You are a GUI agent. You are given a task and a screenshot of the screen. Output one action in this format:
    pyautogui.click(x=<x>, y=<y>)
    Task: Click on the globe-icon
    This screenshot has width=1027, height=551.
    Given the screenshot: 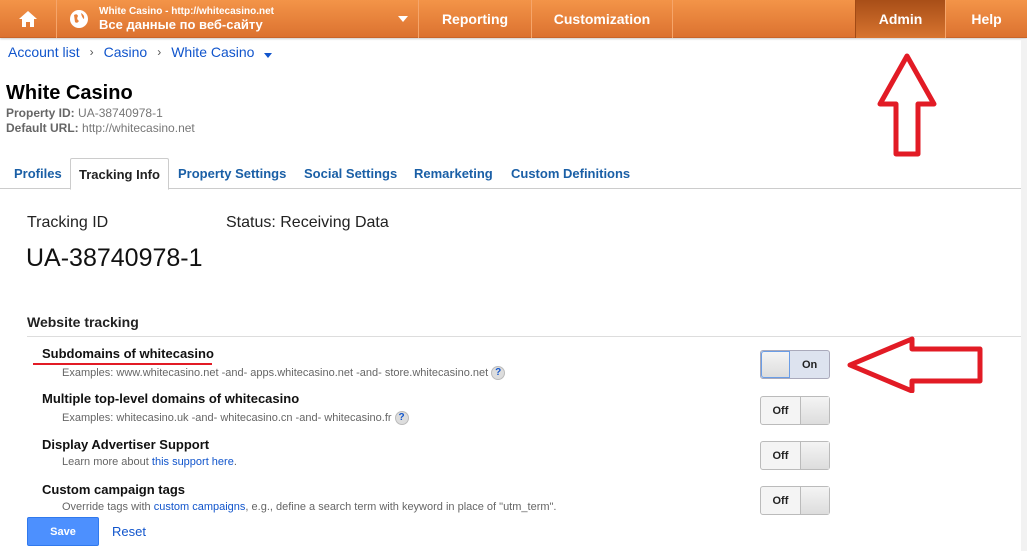 What is the action you would take?
    pyautogui.click(x=79, y=19)
    